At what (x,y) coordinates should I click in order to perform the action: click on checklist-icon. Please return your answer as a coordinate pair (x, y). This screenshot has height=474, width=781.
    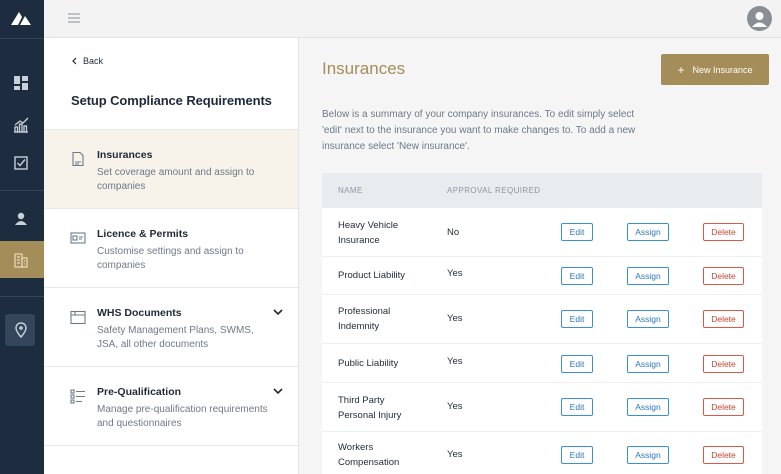
    Looking at the image, I should click on (77, 396).